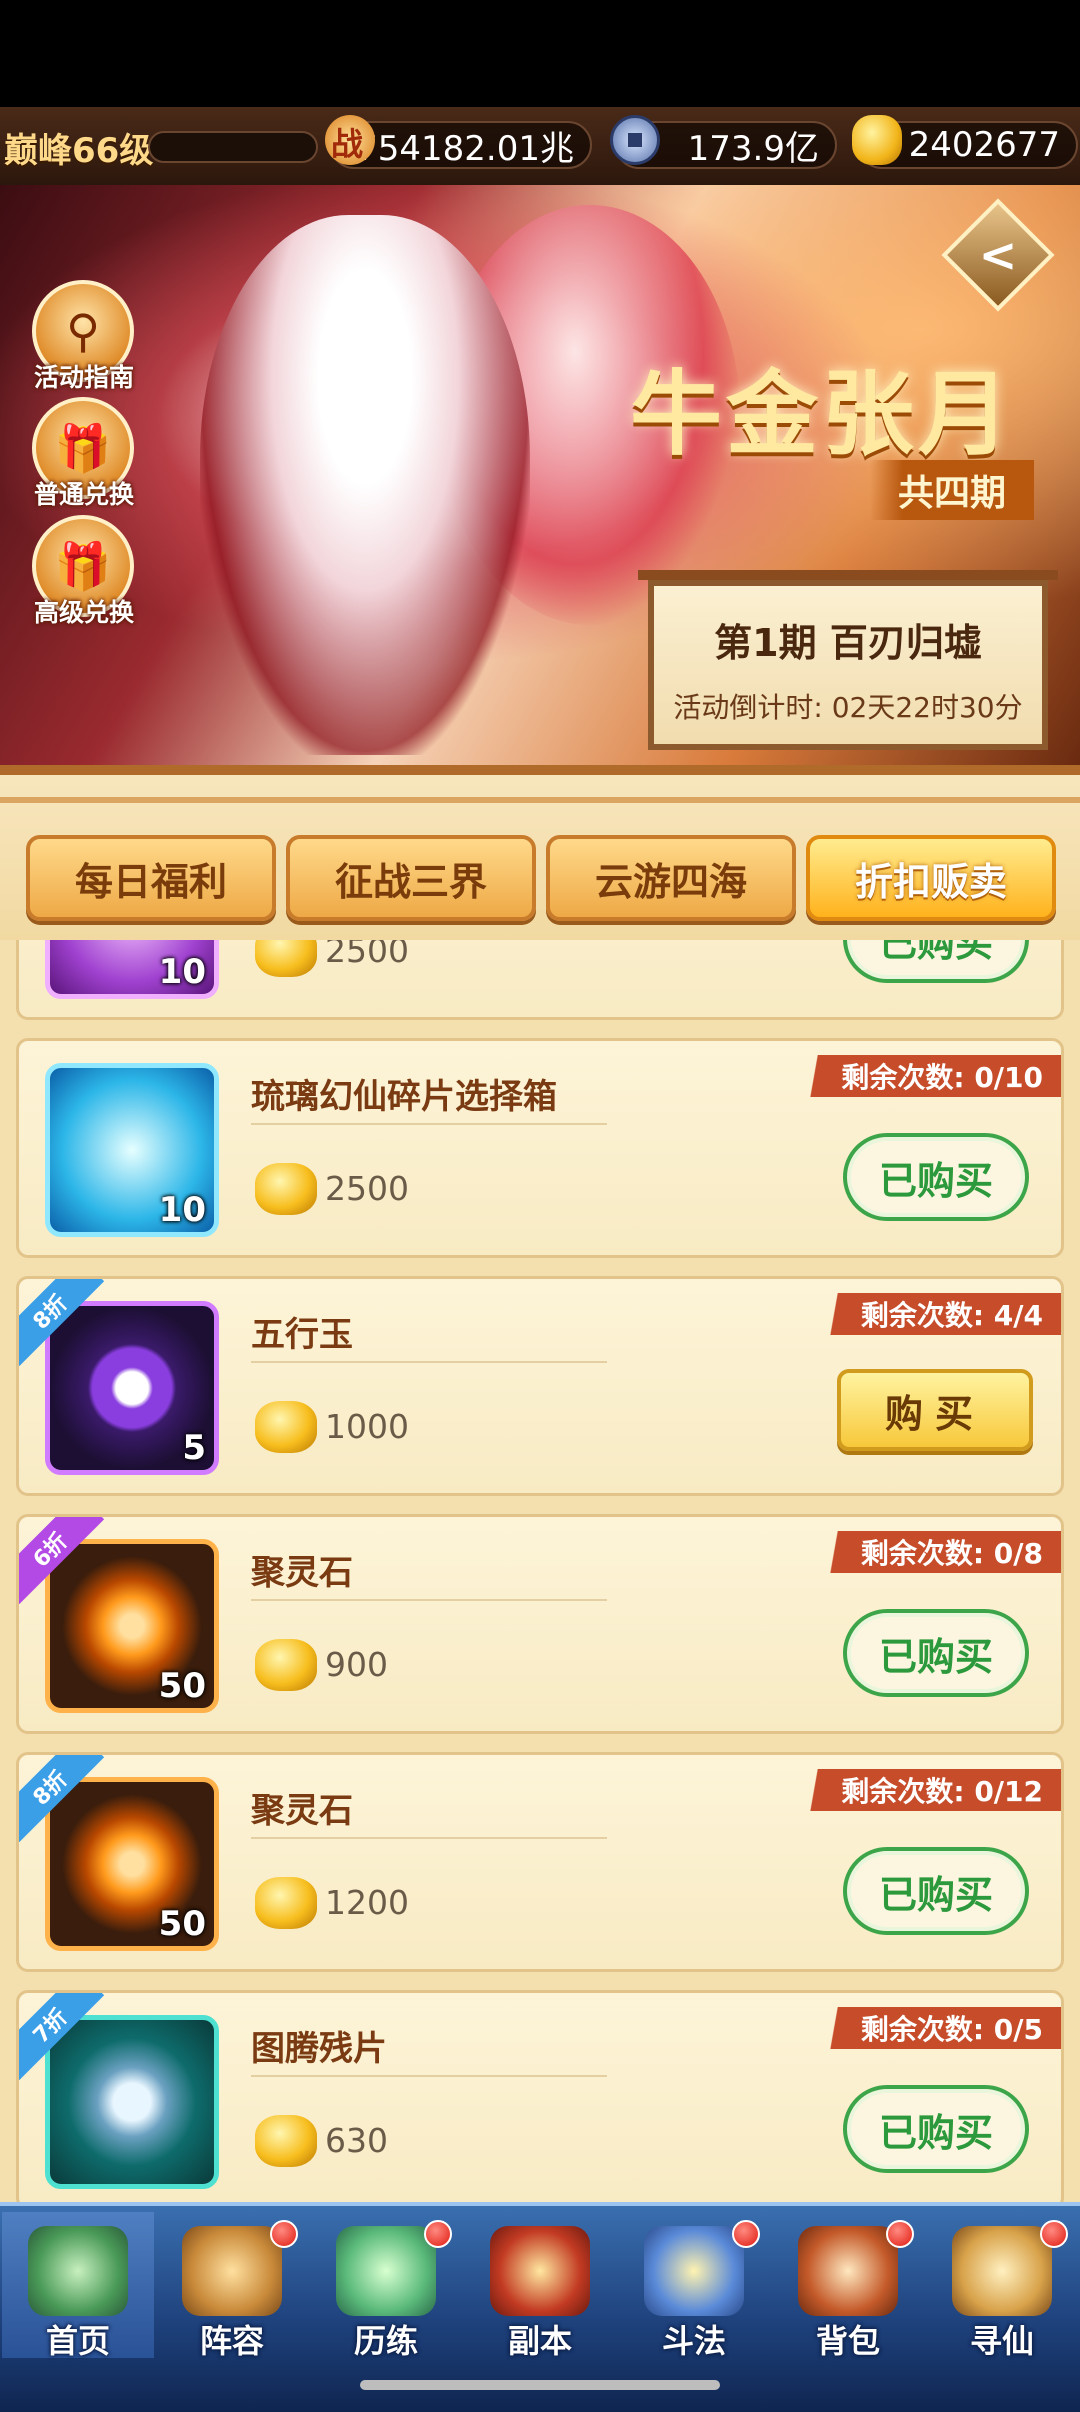 Image resolution: width=1080 pixels, height=2412 pixels. Describe the element at coordinates (77, 2341) in the screenshot. I see `nav-label: 首页` at that location.